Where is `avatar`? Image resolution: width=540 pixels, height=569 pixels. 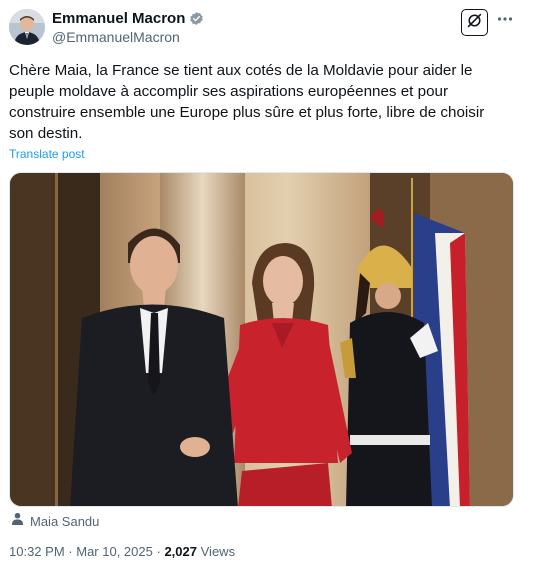 avatar is located at coordinates (27, 27).